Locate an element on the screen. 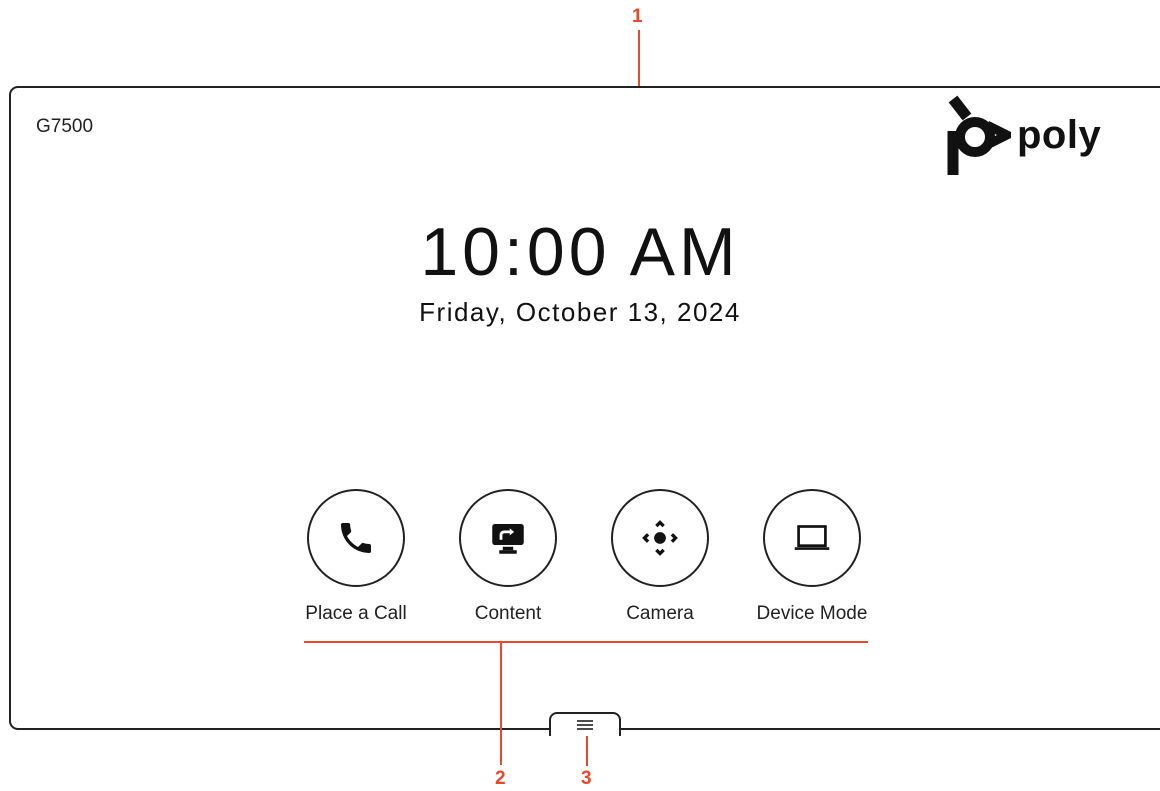 The height and width of the screenshot is (791, 1160). hamburger-menu-icon is located at coordinates (585, 725).